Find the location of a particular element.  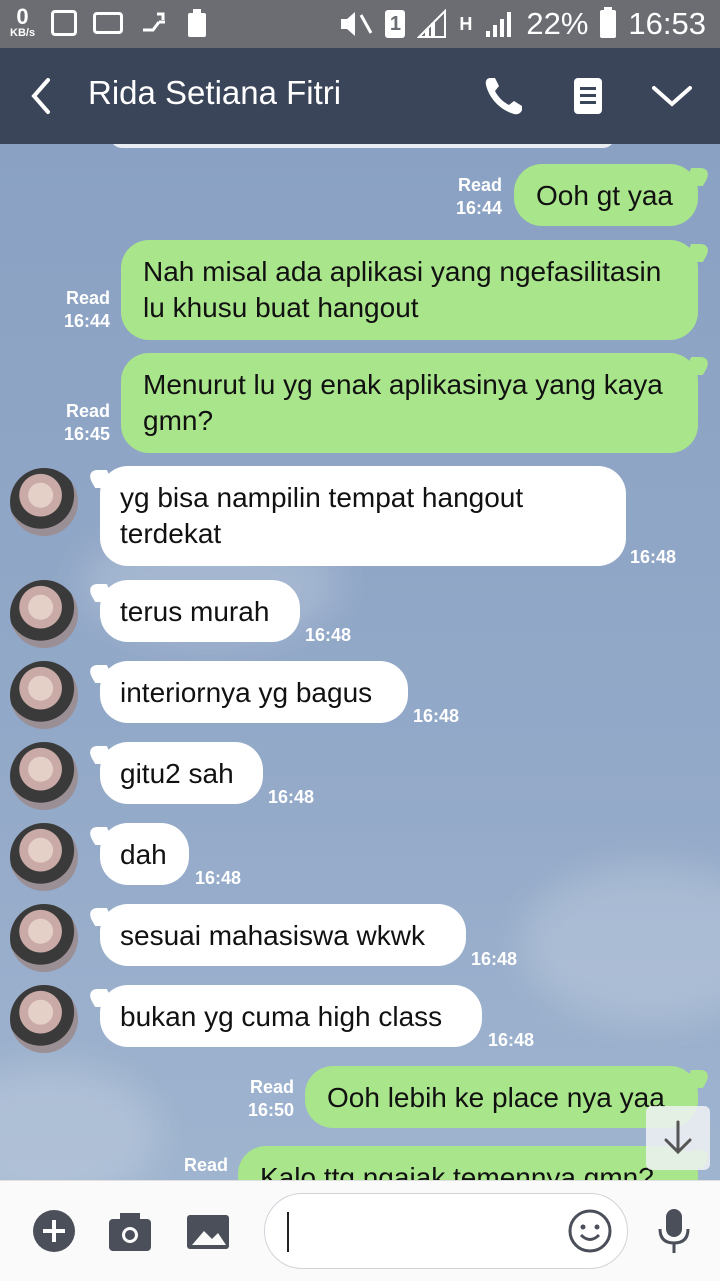

message-input-bar is located at coordinates (360, 1230).